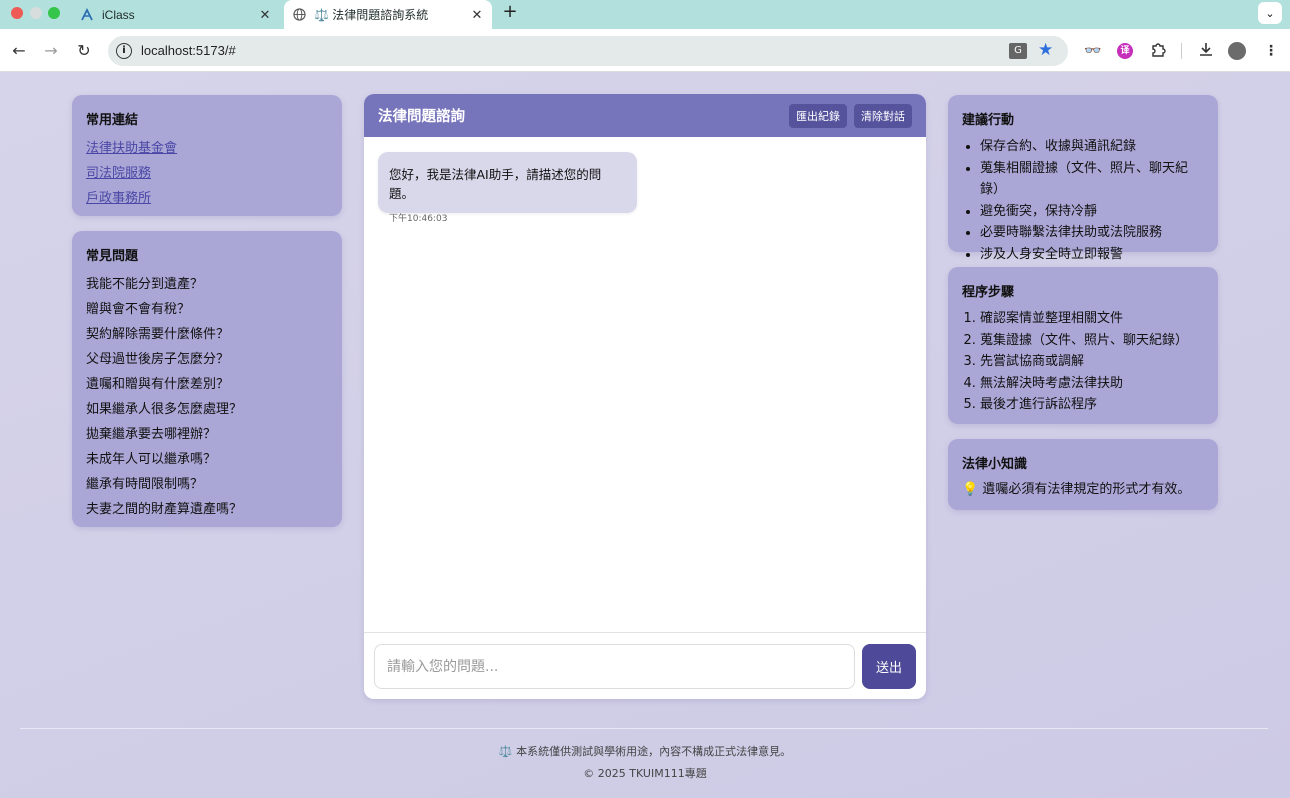  I want to click on export-log-button: 匯出紀錄, so click(818, 115).